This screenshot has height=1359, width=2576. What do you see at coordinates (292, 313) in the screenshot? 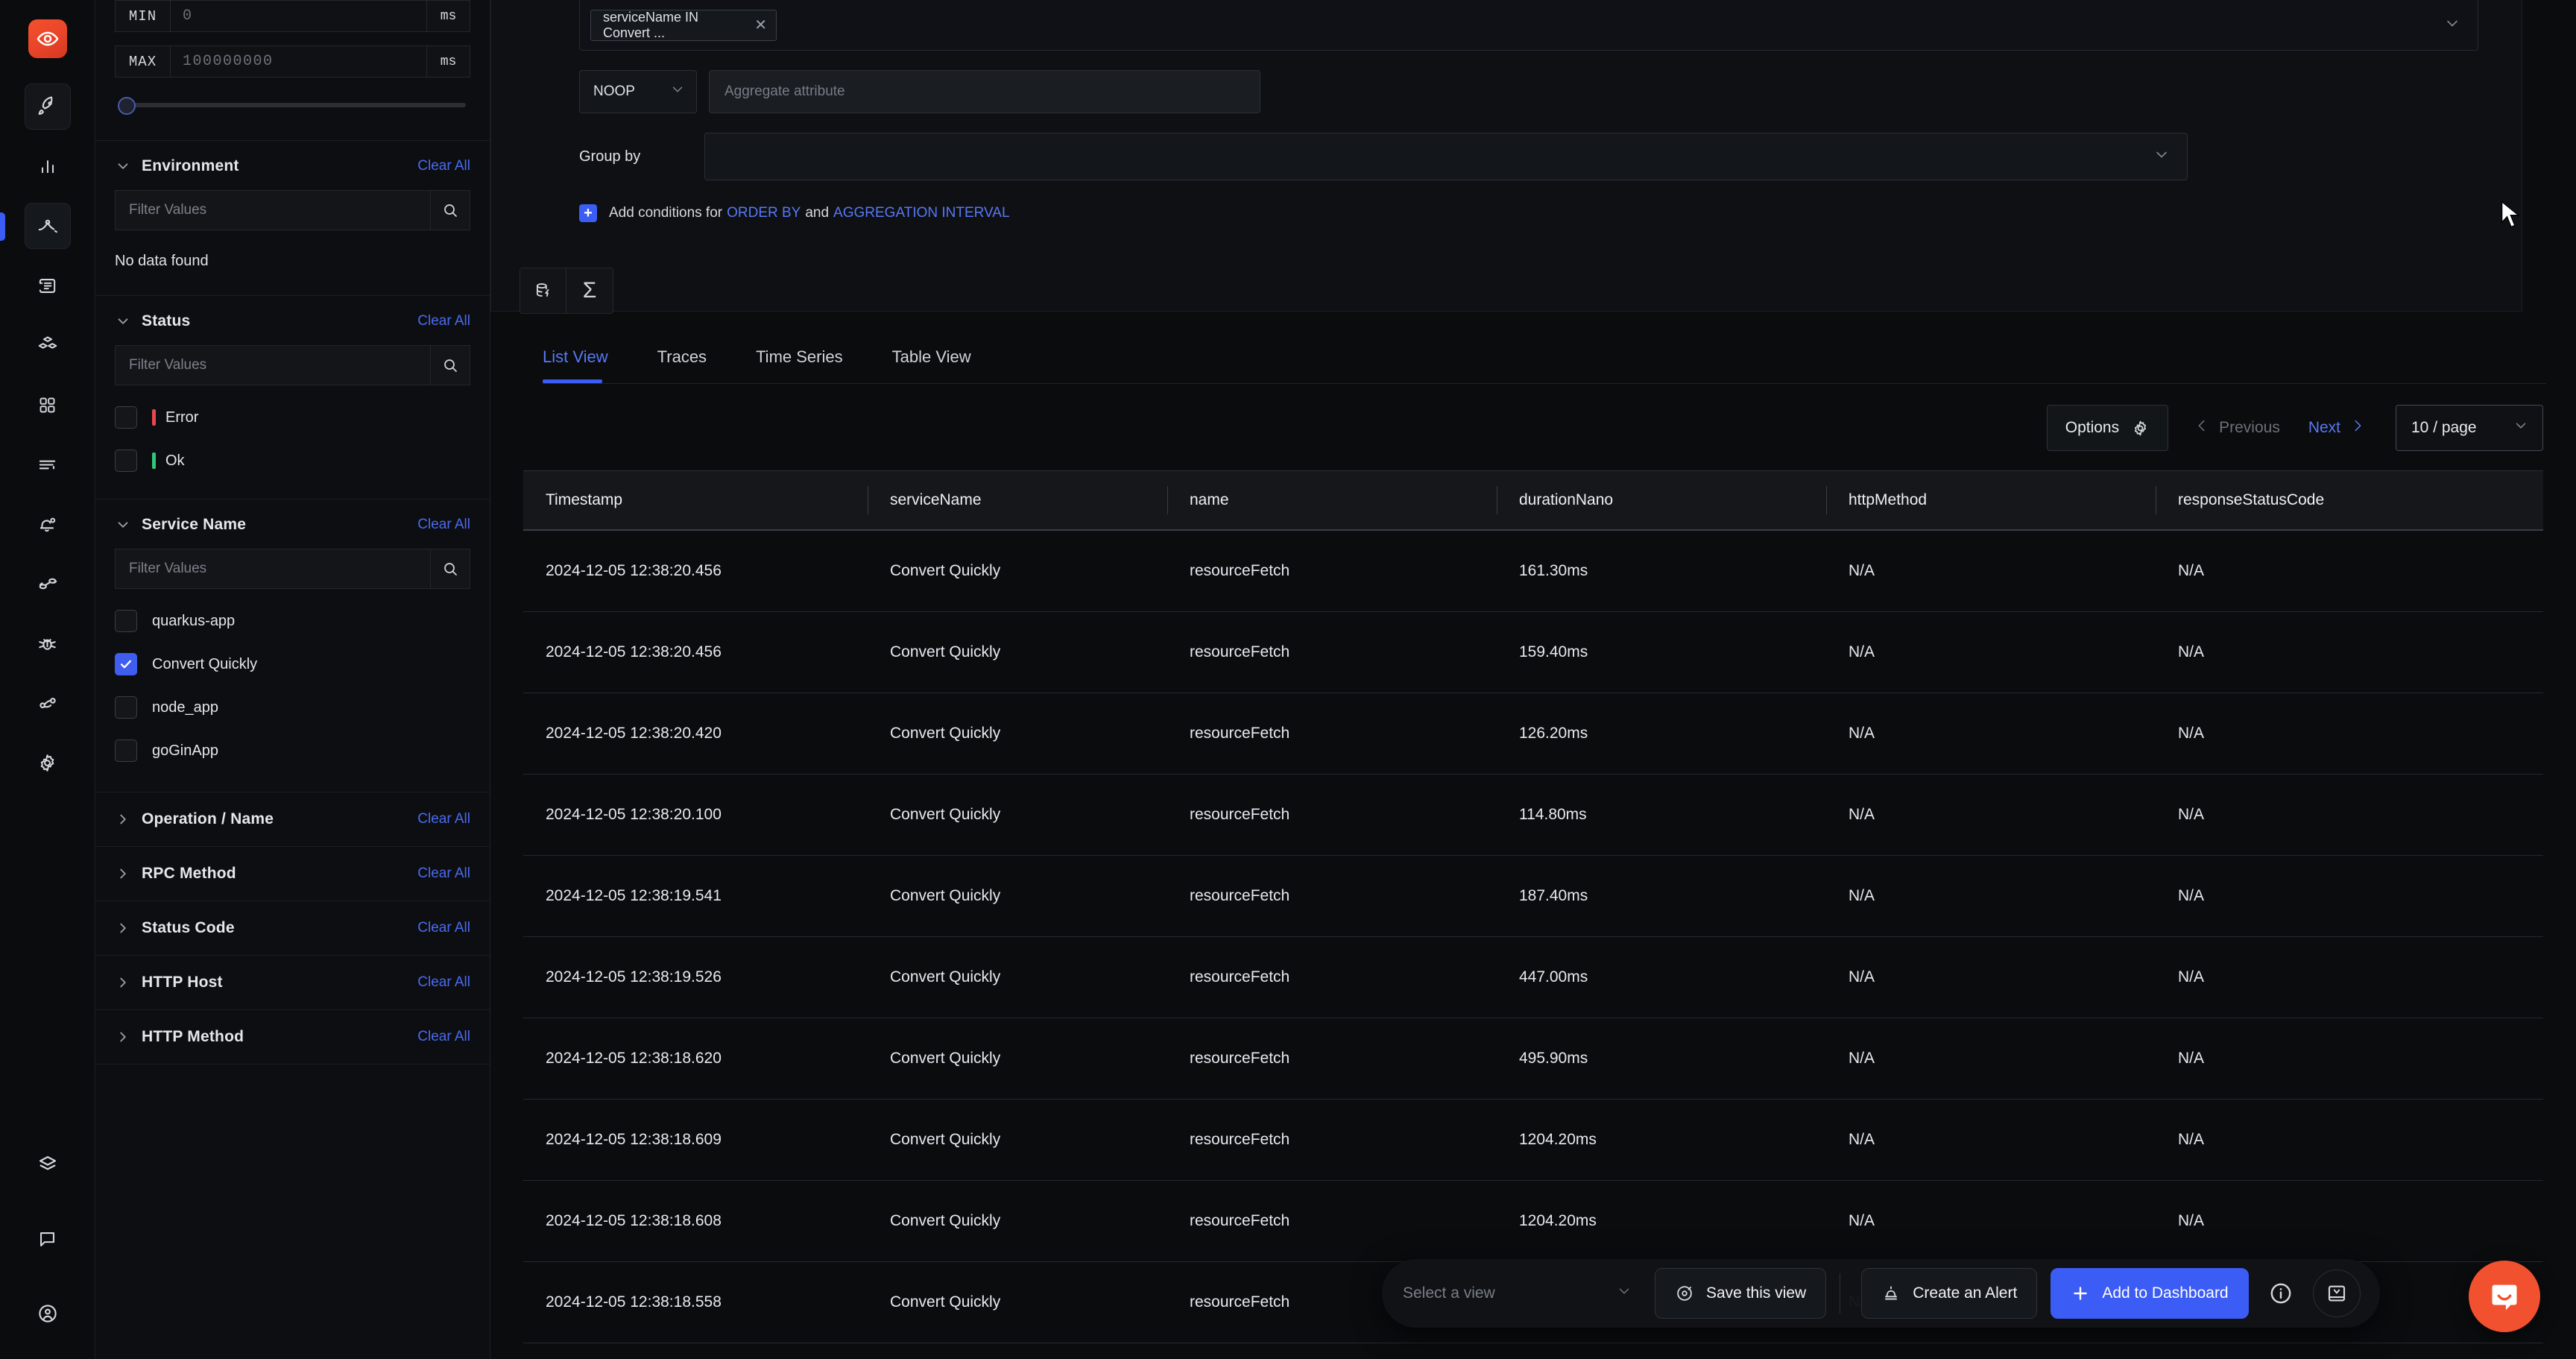
I see `filter-section-header: Status Clear All` at bounding box center [292, 313].